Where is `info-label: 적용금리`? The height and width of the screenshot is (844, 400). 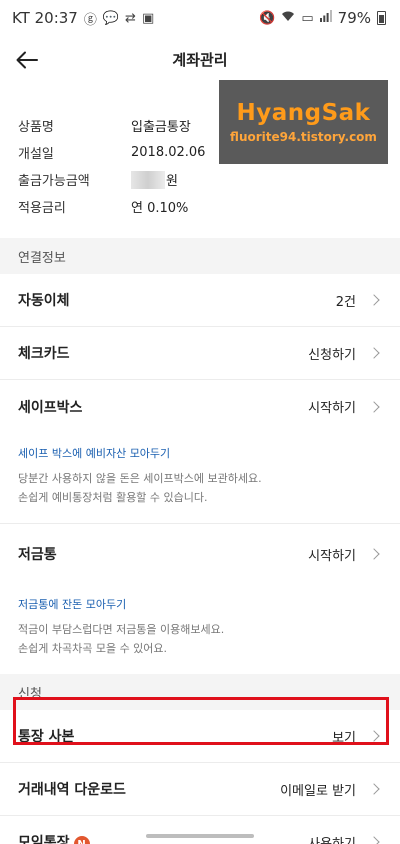
info-label: 적용금리 is located at coordinates (42, 208).